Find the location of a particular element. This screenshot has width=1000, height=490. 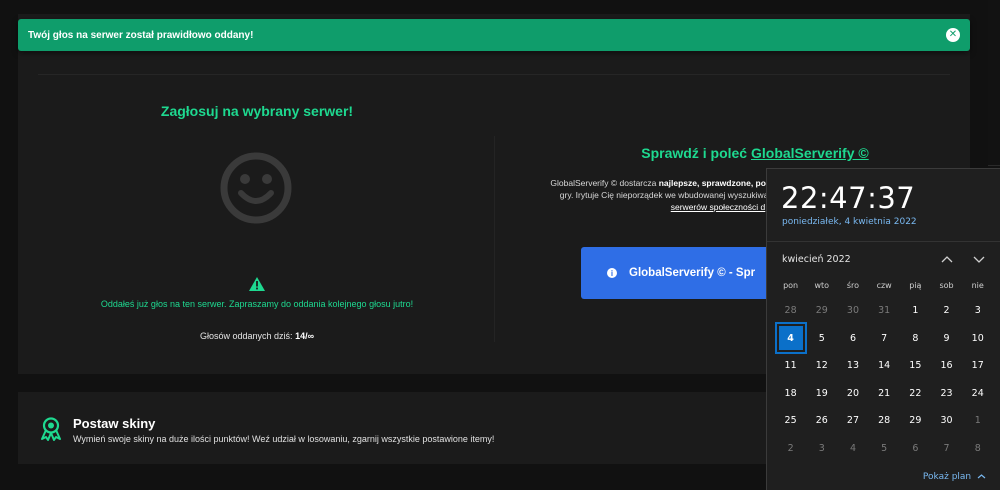

calendar-day: 15 is located at coordinates (915, 366).